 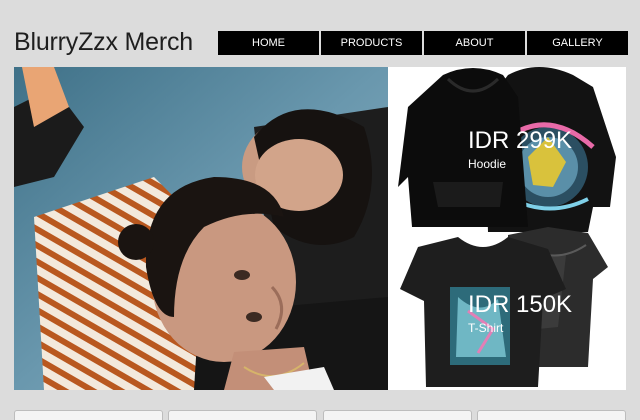 What do you see at coordinates (474, 43) in the screenshot?
I see `nav-about: ABOUT` at bounding box center [474, 43].